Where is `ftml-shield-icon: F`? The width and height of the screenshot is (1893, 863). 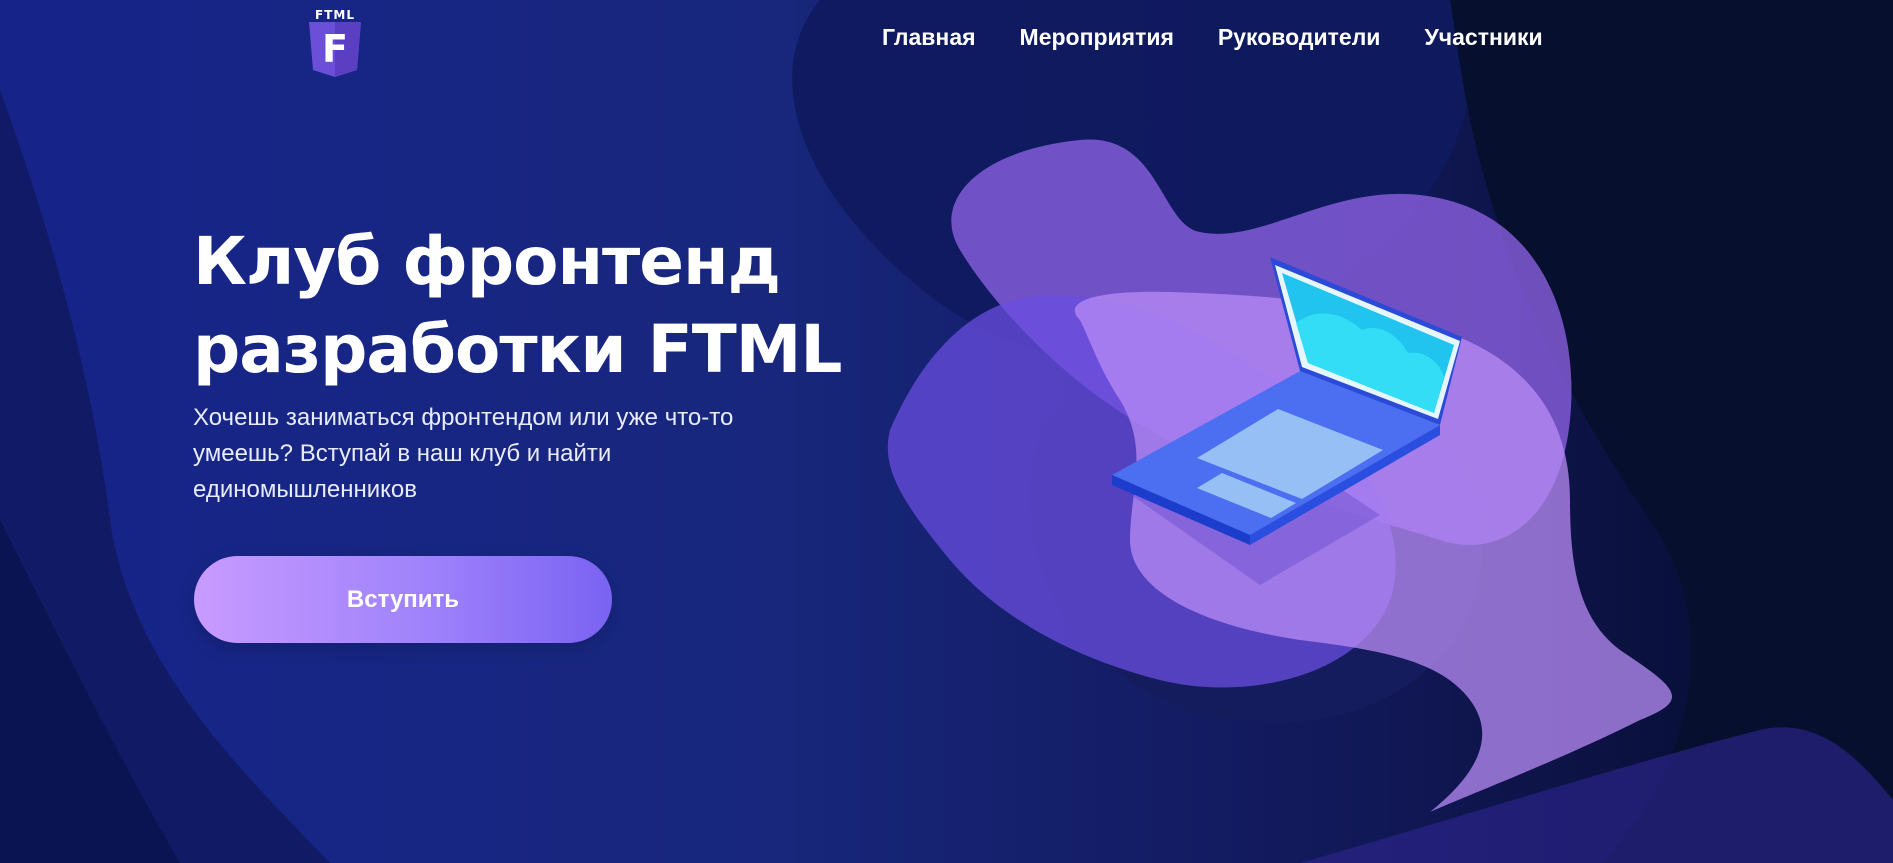
ftml-shield-icon: F is located at coordinates (335, 49).